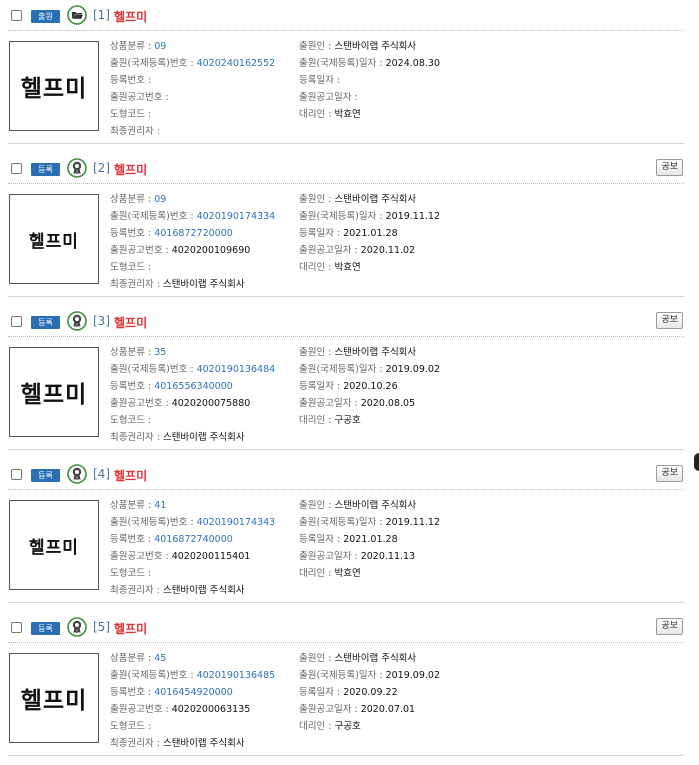 This screenshot has width=699, height=765. Describe the element at coordinates (45, 16) in the screenshot. I see `status-badge: 출원` at that location.